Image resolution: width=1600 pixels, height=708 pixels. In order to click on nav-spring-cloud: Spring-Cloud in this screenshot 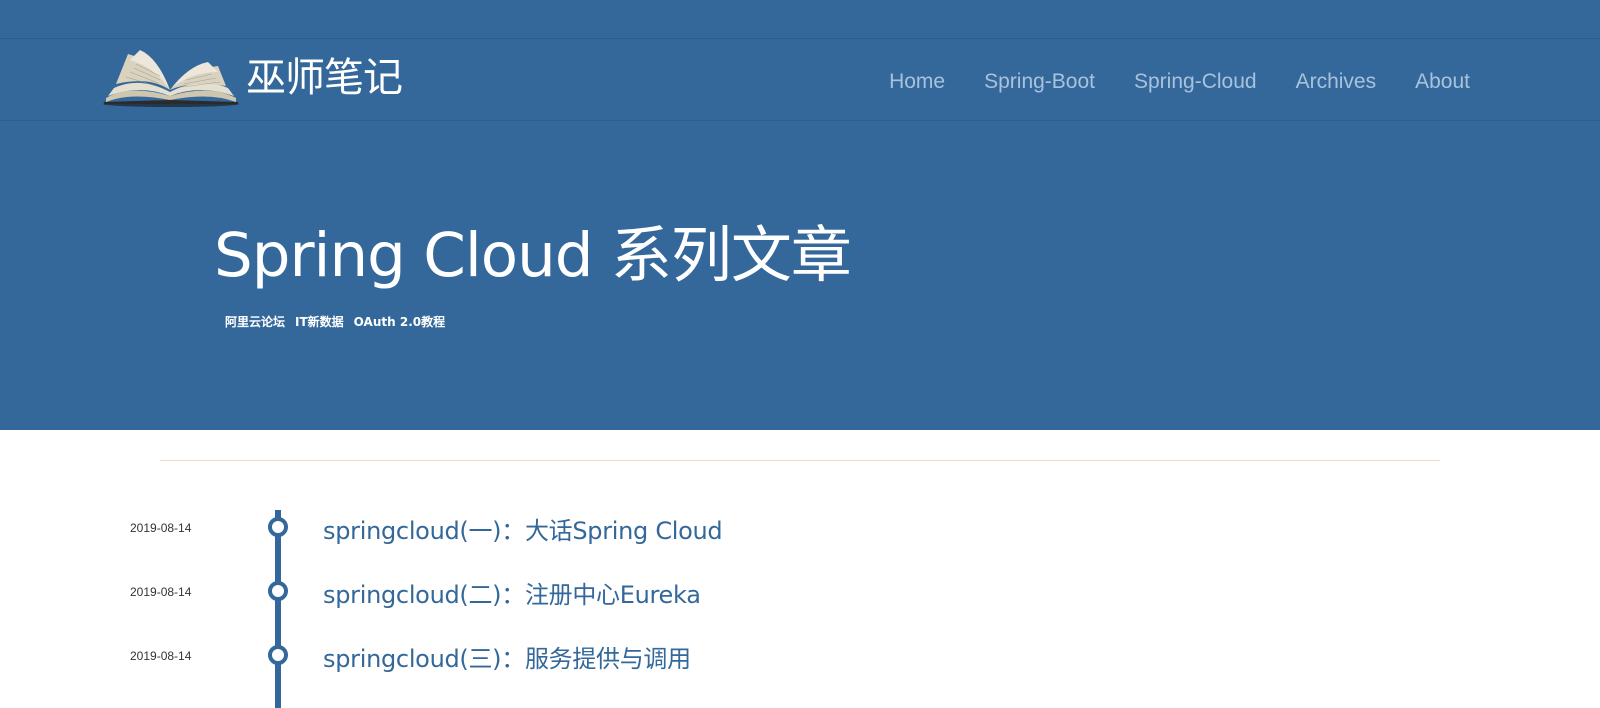, I will do `click(1195, 82)`.